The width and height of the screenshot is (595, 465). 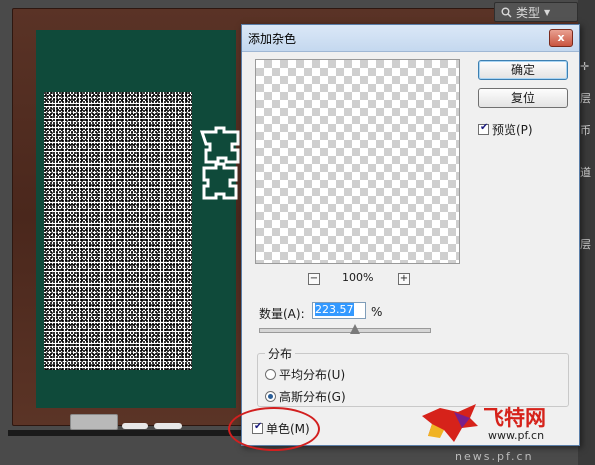 I want to click on distribution-title: 分布, so click(x=280, y=353).